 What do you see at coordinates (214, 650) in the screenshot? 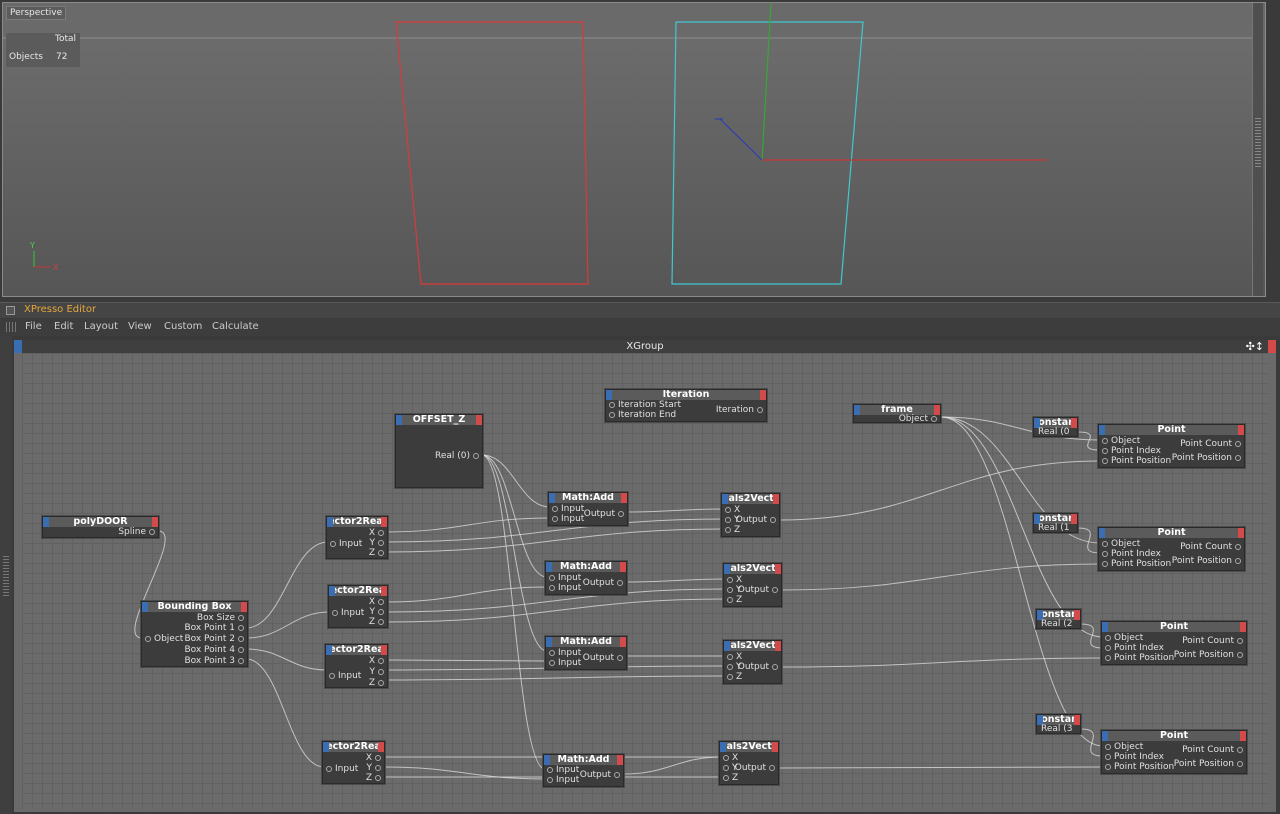
I see `port-box-point-4: Box Point 4` at bounding box center [214, 650].